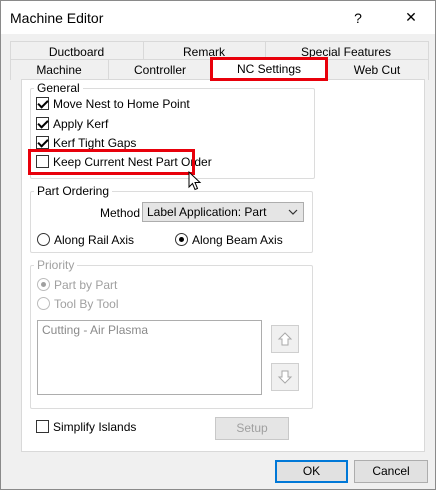 The width and height of the screenshot is (436, 490). I want to click on method-select: Label Application: Part, so click(223, 212).